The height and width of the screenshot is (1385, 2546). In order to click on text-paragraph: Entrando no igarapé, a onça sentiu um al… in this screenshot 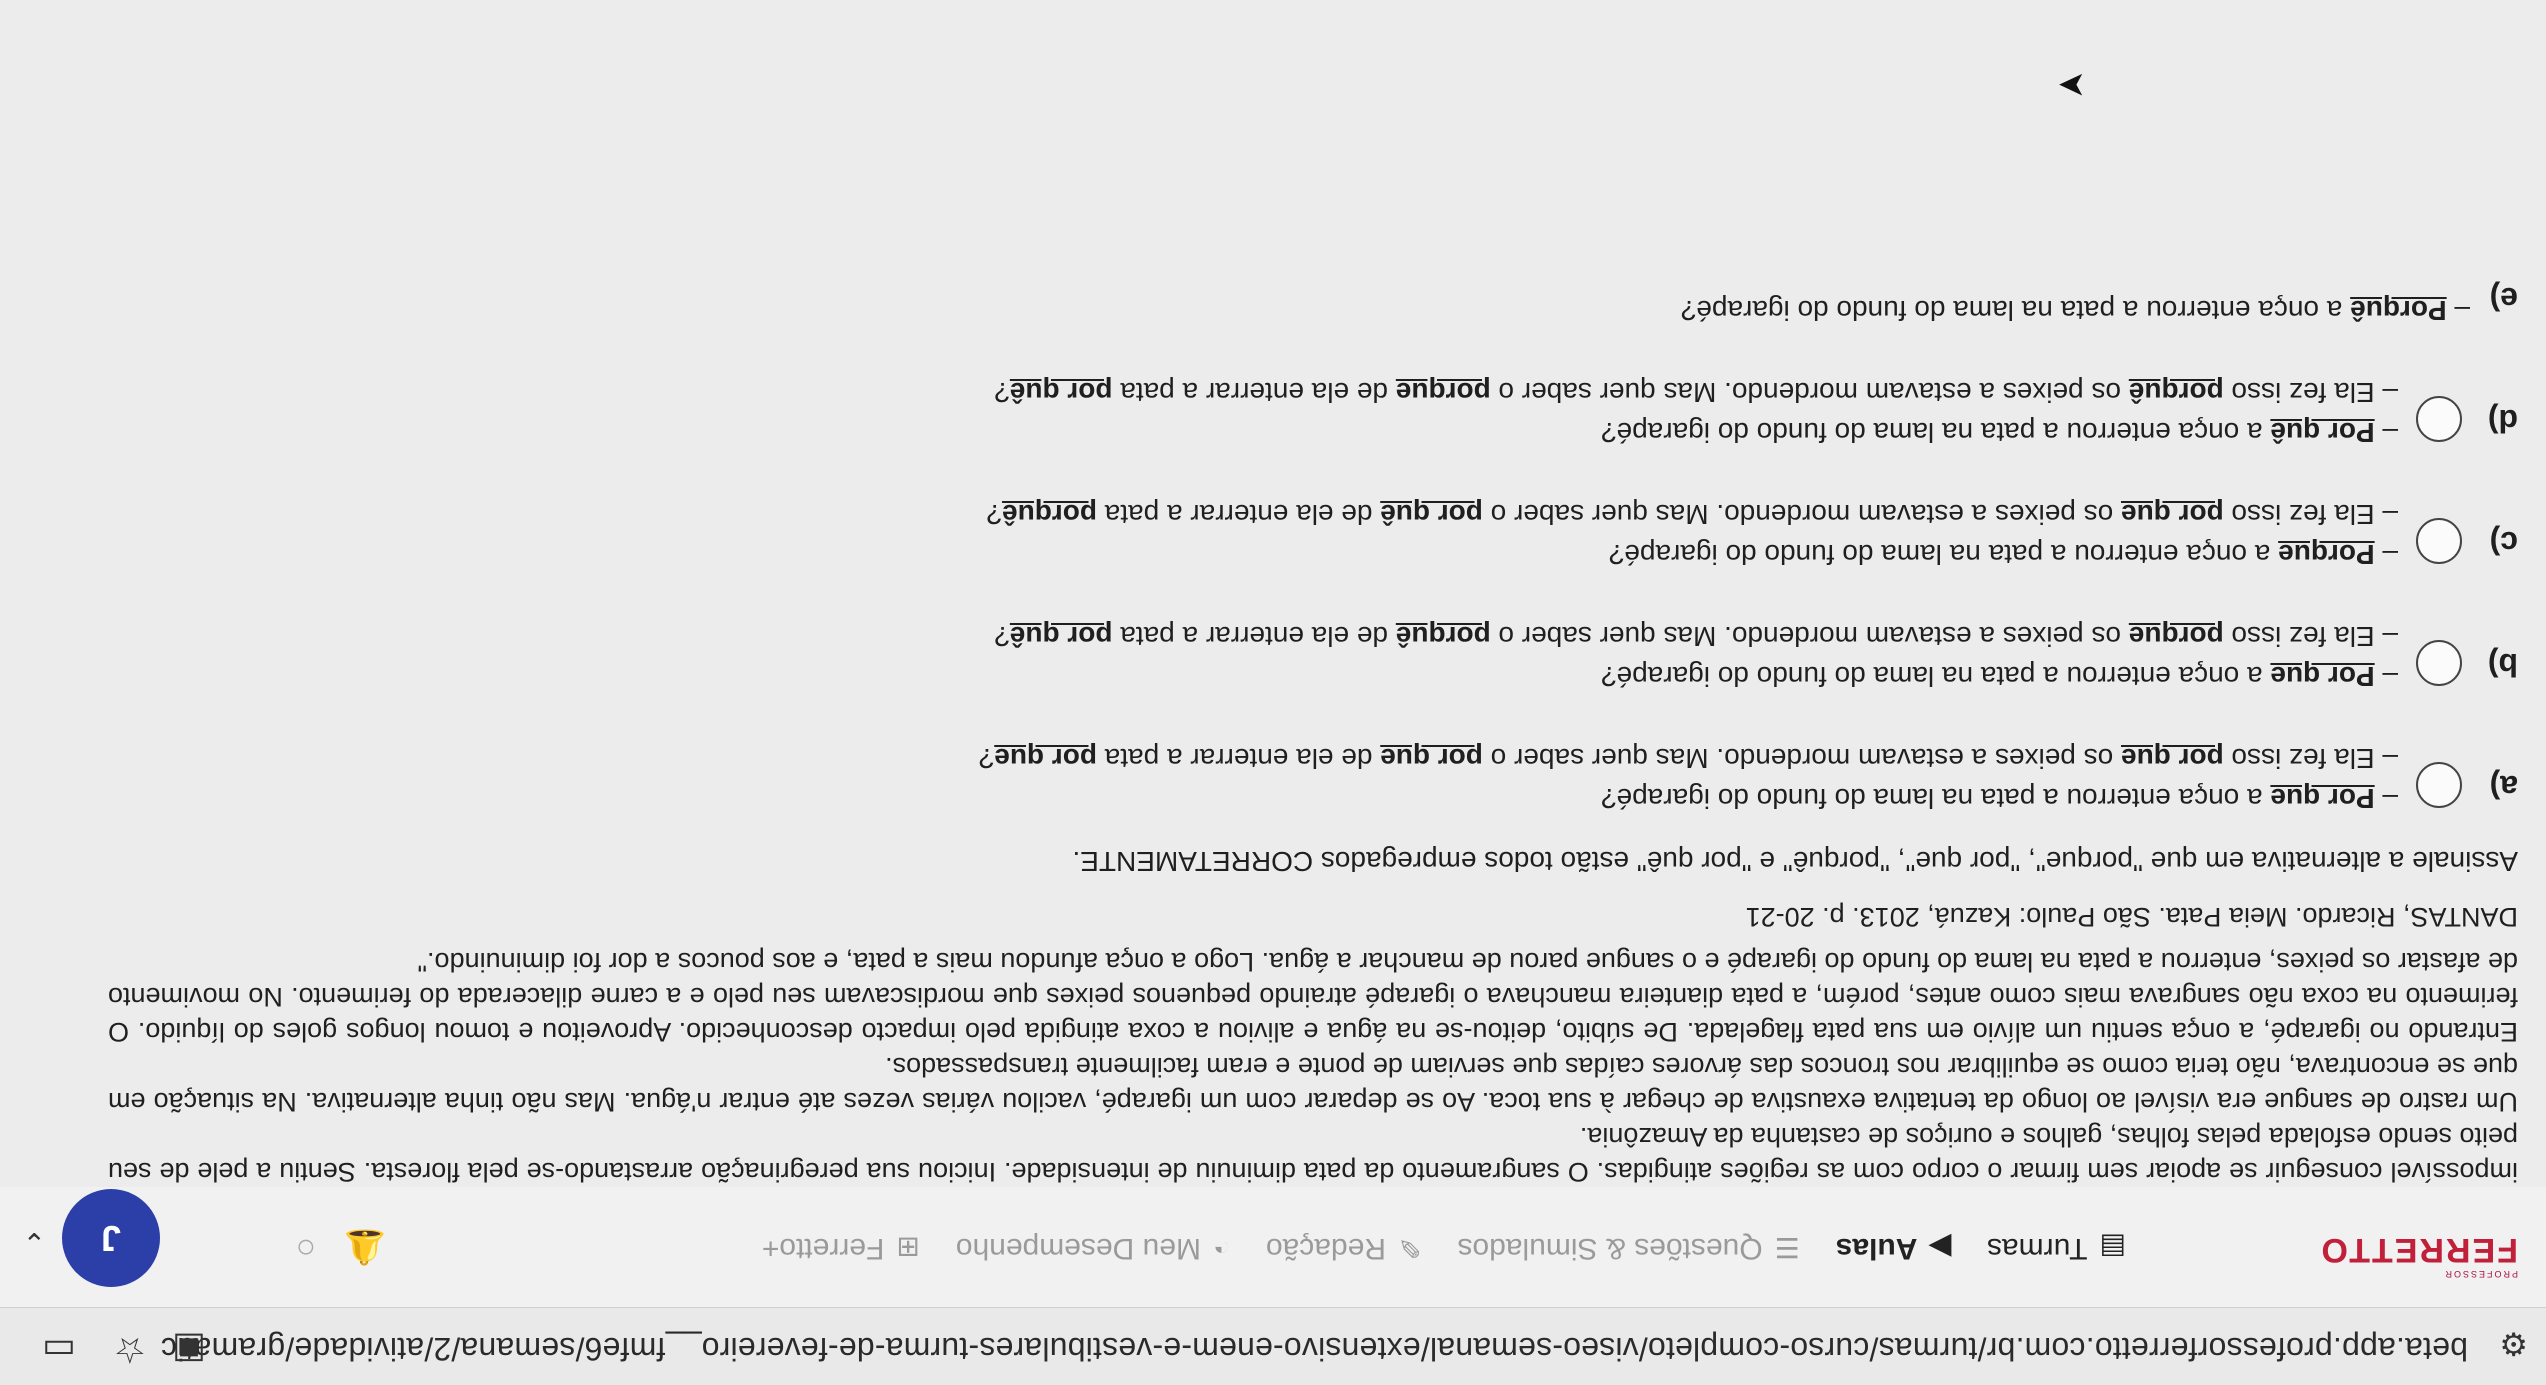, I will do `click(1313, 997)`.